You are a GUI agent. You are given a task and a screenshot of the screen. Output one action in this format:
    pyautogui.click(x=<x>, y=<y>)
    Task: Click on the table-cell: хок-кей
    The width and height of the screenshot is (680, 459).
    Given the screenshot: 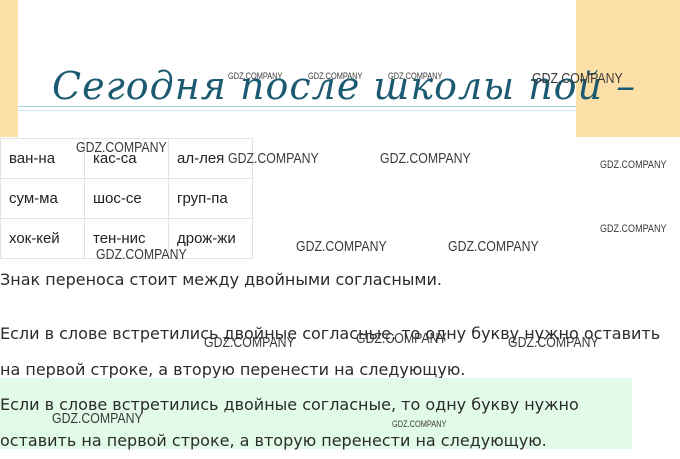 What is the action you would take?
    pyautogui.click(x=42, y=238)
    